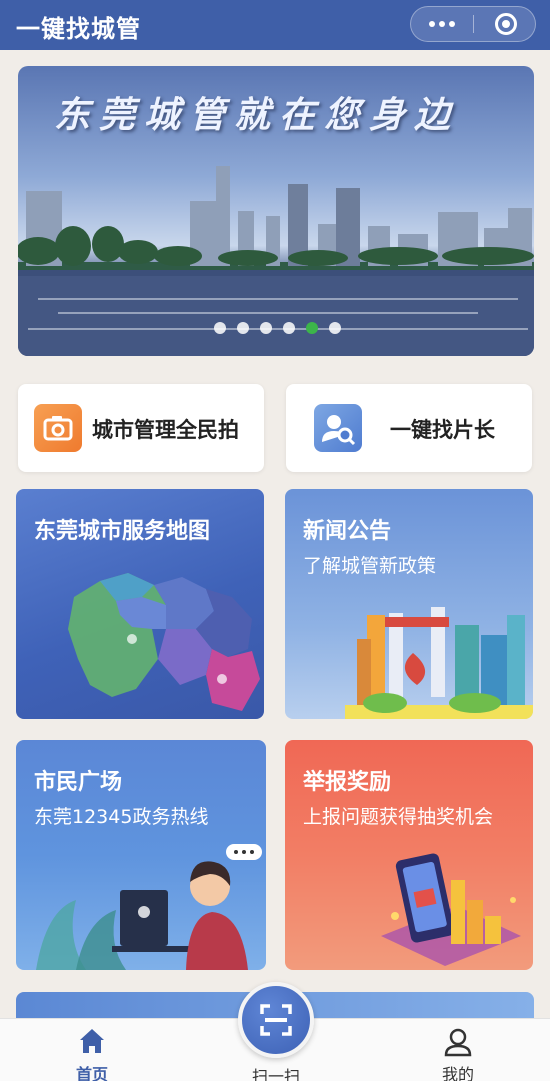 This screenshot has height=1081, width=550. I want to click on scan-icon, so click(276, 1020).